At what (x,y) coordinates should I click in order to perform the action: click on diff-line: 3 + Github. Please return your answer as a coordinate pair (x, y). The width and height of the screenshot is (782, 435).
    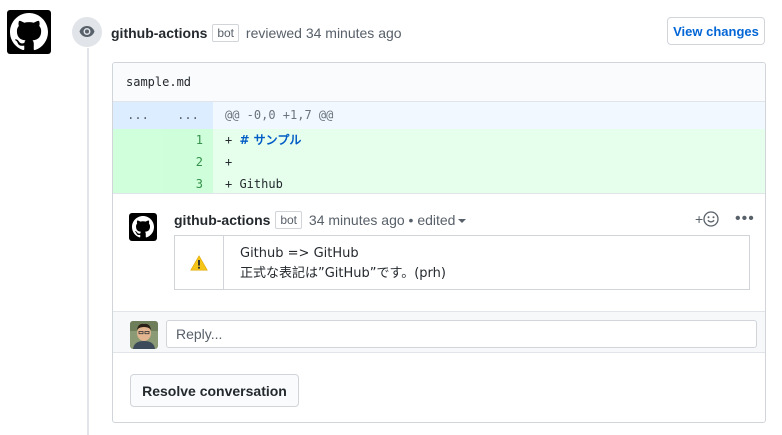
    Looking at the image, I should click on (439, 183).